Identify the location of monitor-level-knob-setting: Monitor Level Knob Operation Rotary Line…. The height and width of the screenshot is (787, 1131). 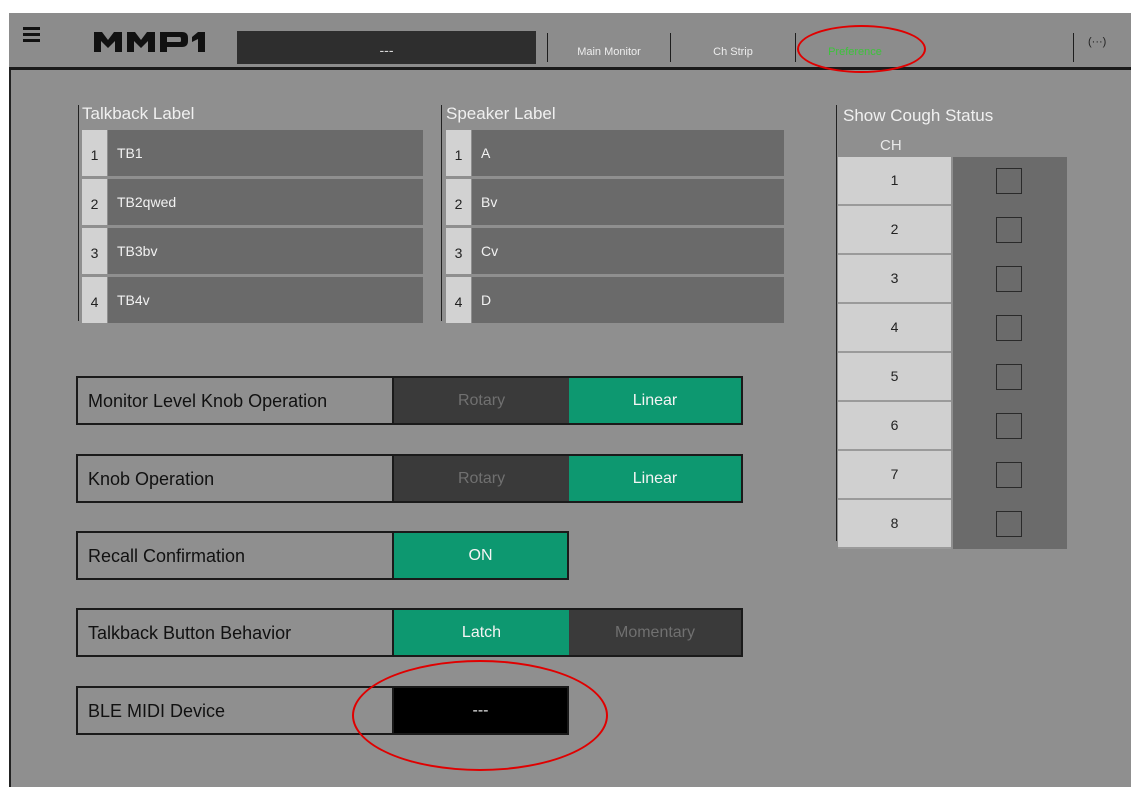
(409, 400).